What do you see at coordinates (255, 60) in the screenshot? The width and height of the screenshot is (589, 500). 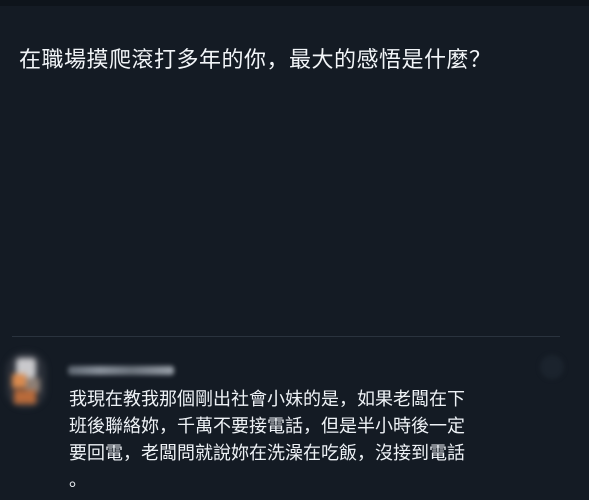 I see `post-question: 在職場摸爬滾打多年的你，最大的感悟是什麼？` at bounding box center [255, 60].